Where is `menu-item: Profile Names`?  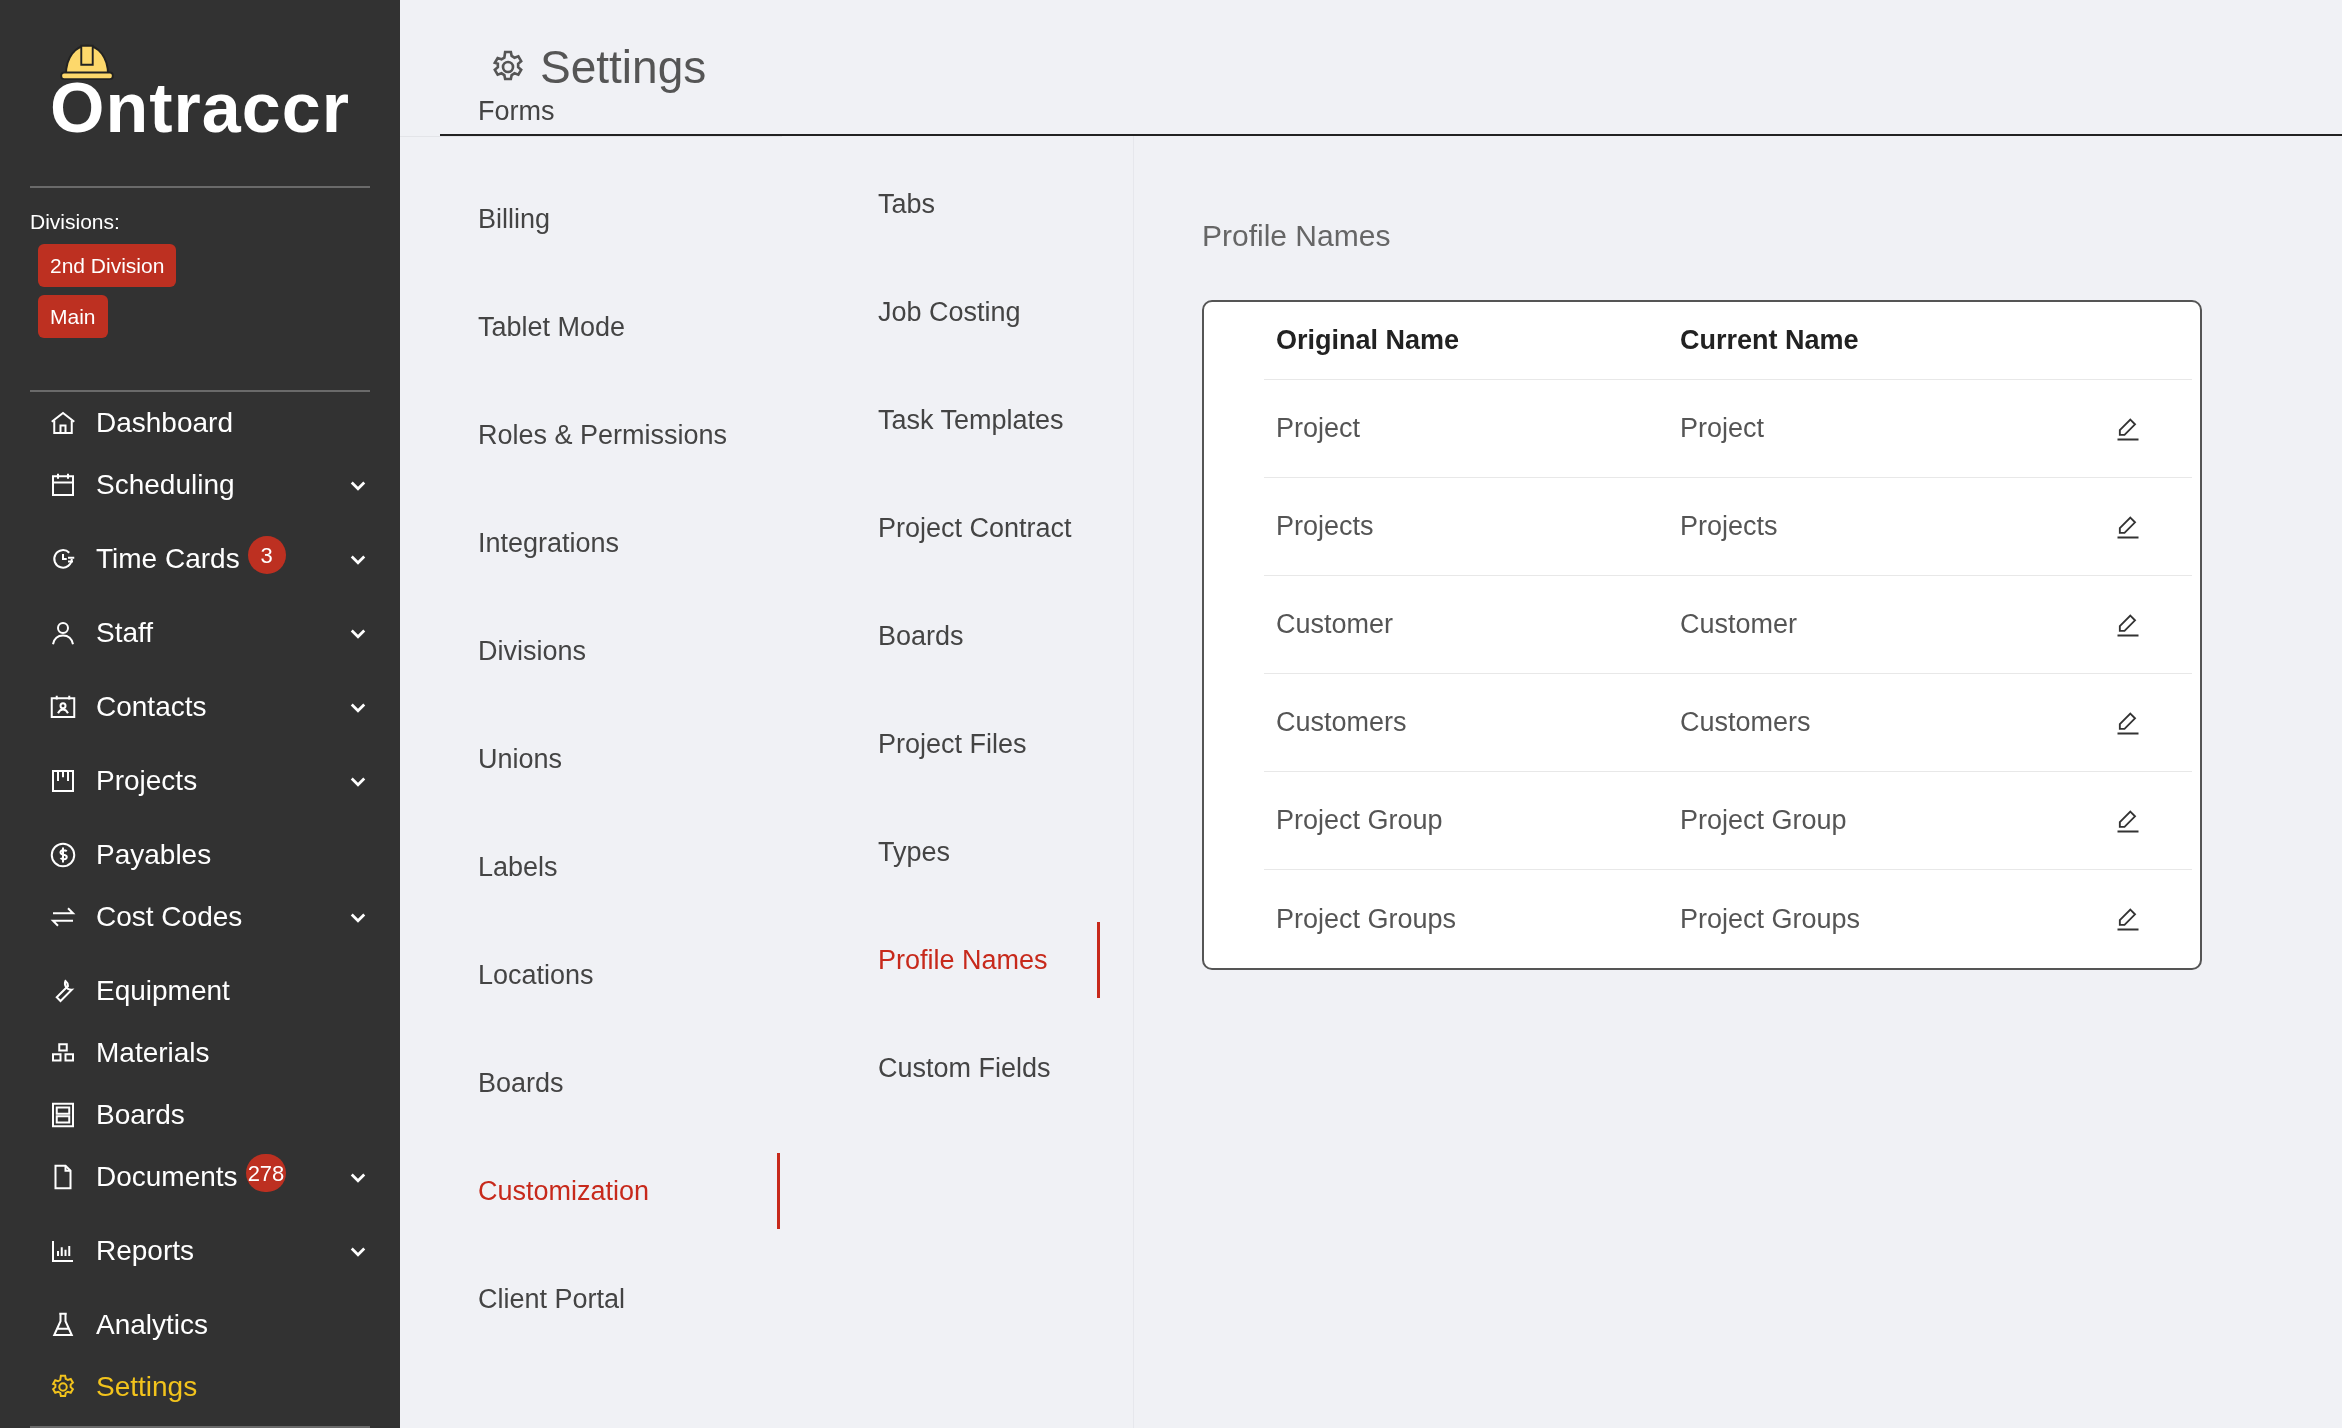
menu-item: Profile Names is located at coordinates (989, 960).